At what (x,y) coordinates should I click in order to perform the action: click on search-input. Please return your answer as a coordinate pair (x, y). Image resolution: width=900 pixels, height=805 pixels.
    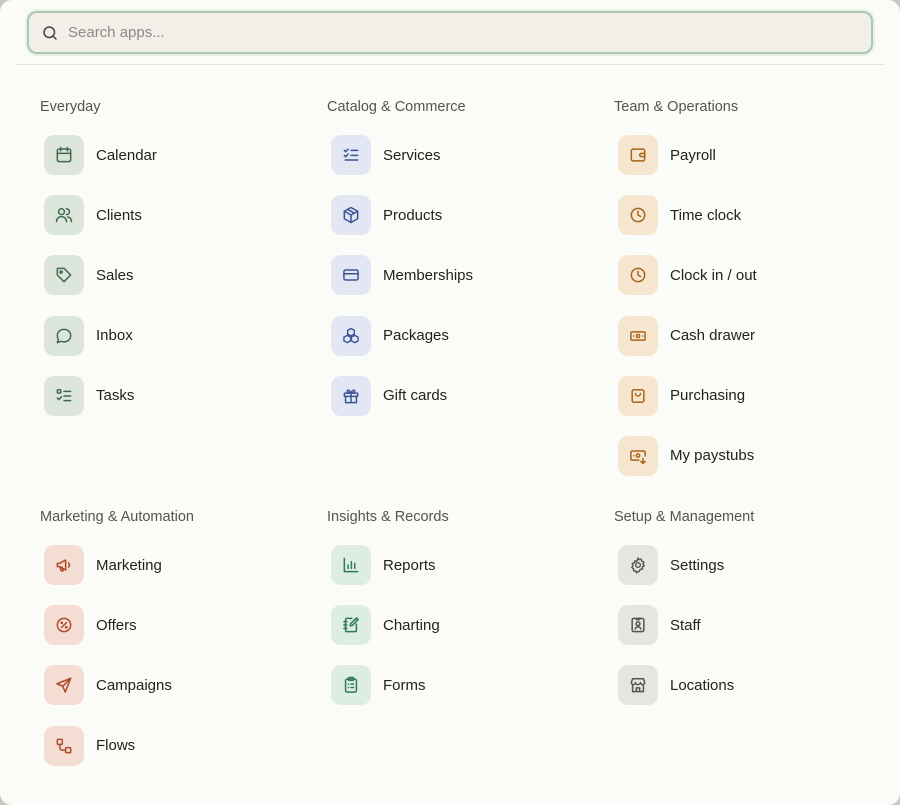
    Looking at the image, I should click on (458, 32).